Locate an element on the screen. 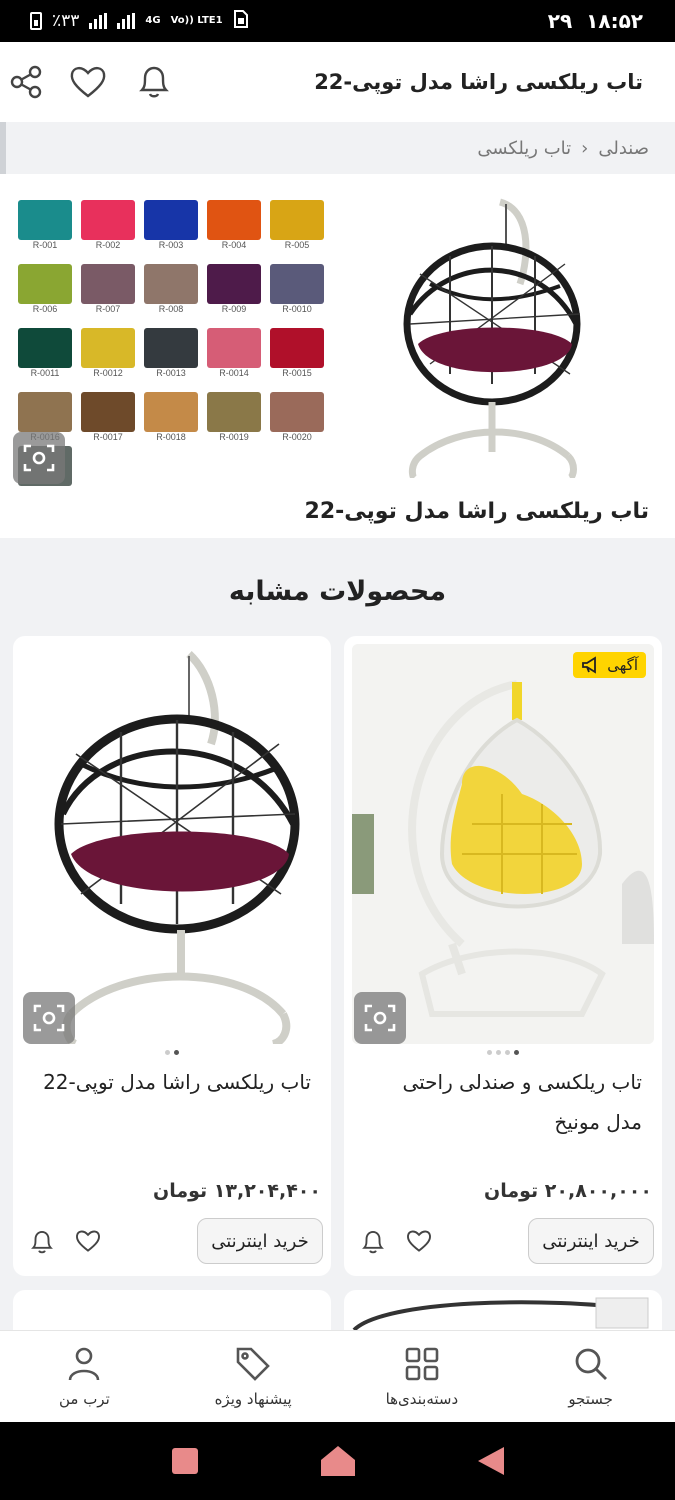 This screenshot has width=675, height=1500. color-swatch-code: R-0014 is located at coordinates (234, 373).